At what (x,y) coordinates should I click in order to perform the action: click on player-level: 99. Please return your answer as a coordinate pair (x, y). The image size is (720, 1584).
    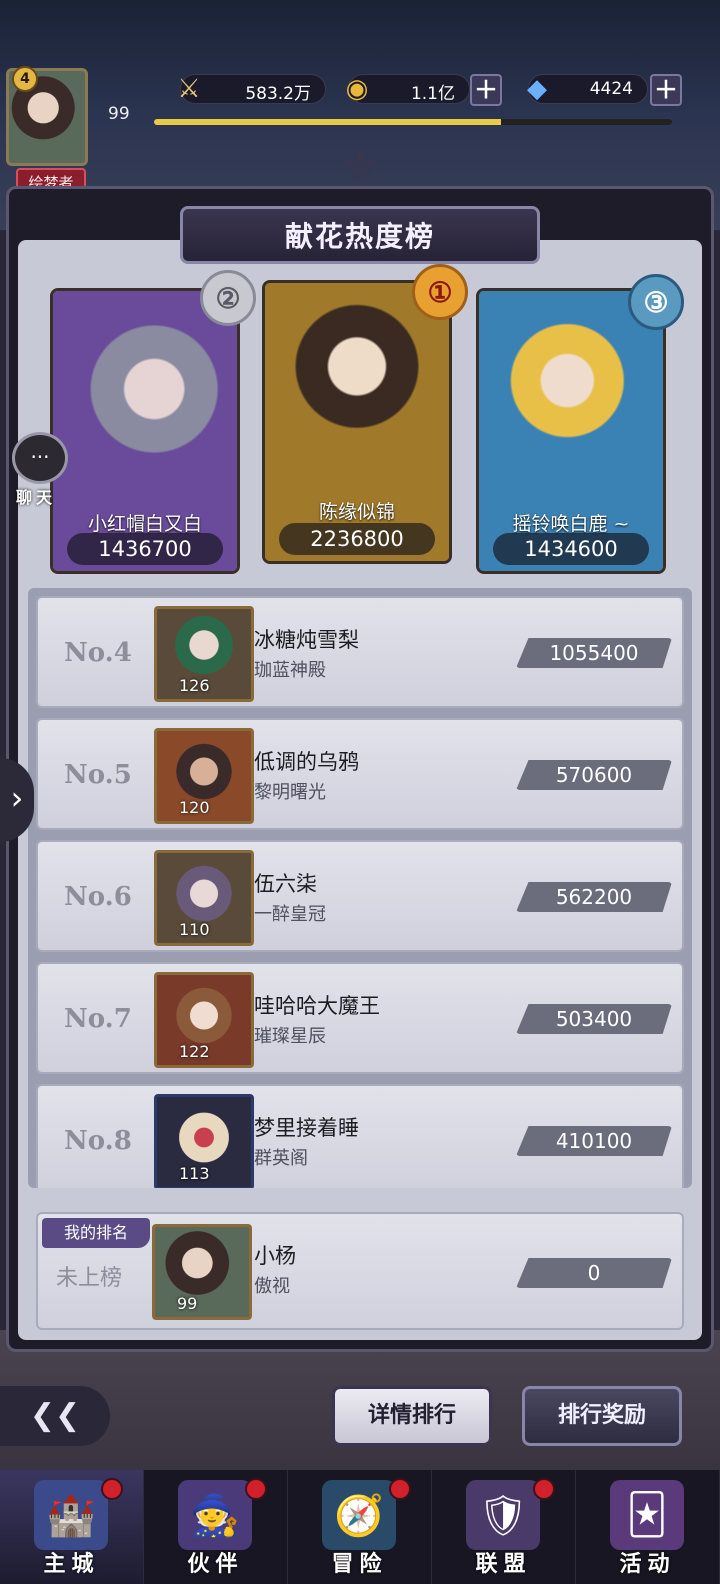
    Looking at the image, I should click on (119, 114).